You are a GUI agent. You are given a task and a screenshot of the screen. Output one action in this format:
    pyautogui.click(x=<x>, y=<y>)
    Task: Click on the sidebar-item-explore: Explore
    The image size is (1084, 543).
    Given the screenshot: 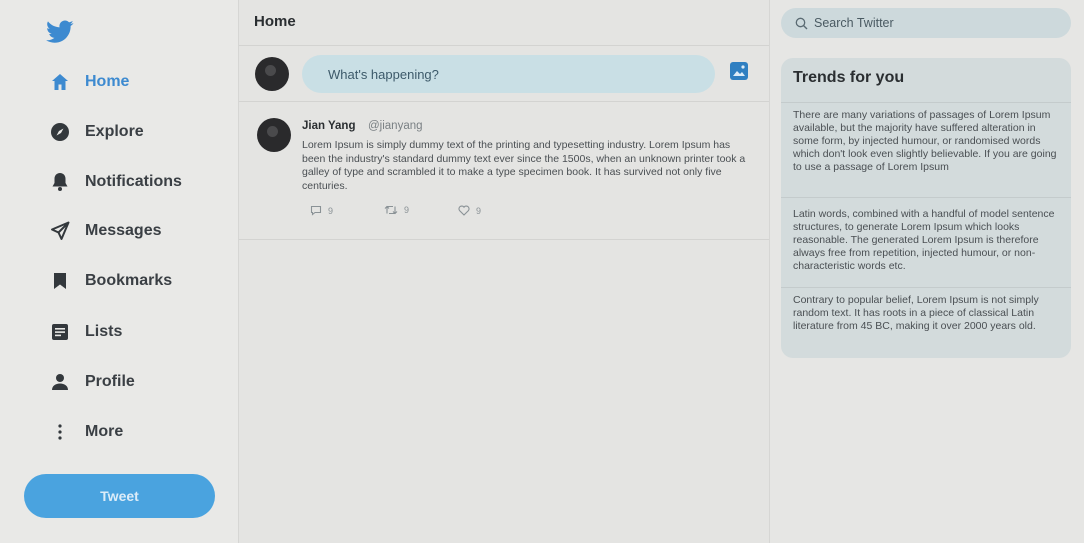 What is the action you would take?
    pyautogui.click(x=96, y=132)
    